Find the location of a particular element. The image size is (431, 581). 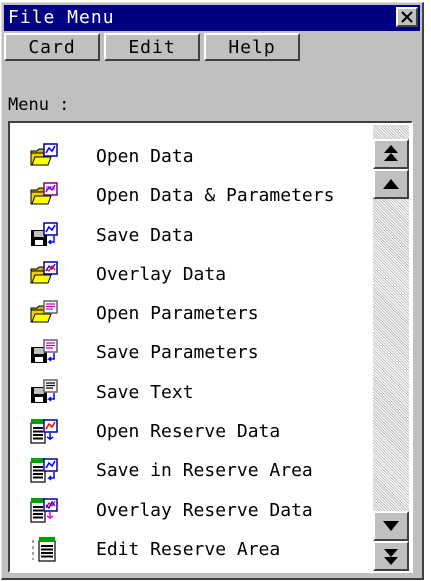

scroll-up-button is located at coordinates (391, 184).